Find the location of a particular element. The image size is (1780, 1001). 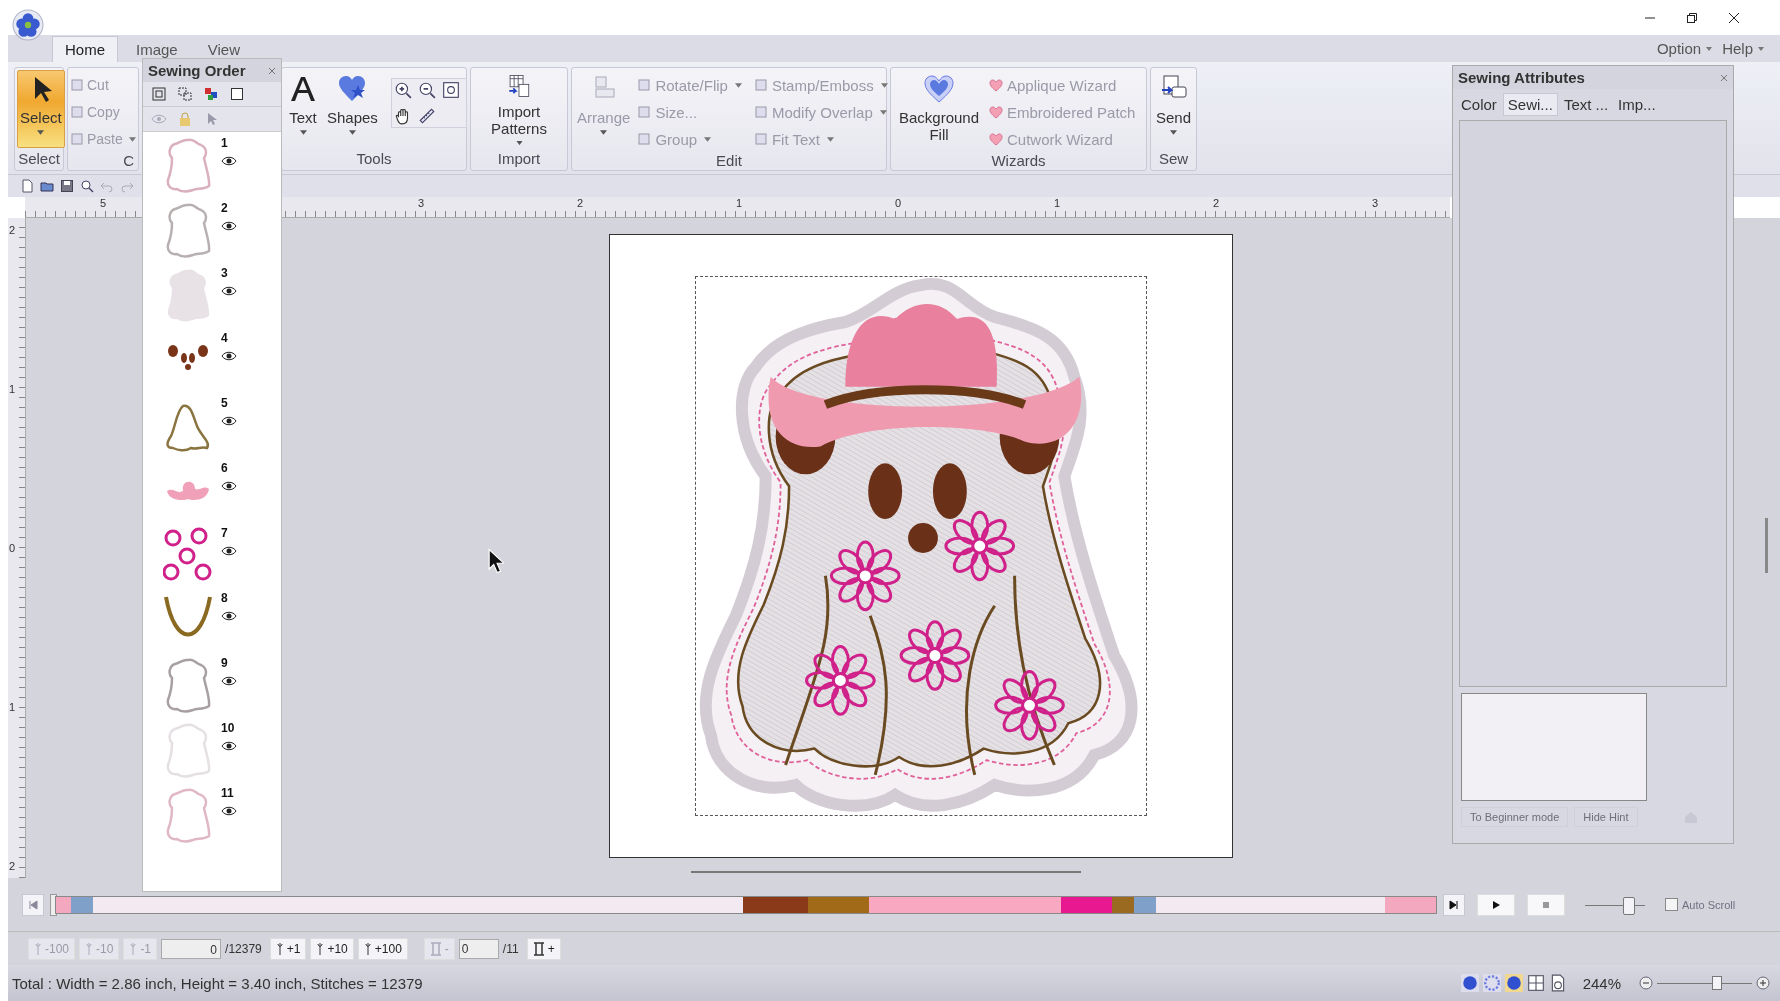

ribbon-button: Background Fill is located at coordinates (939, 109).